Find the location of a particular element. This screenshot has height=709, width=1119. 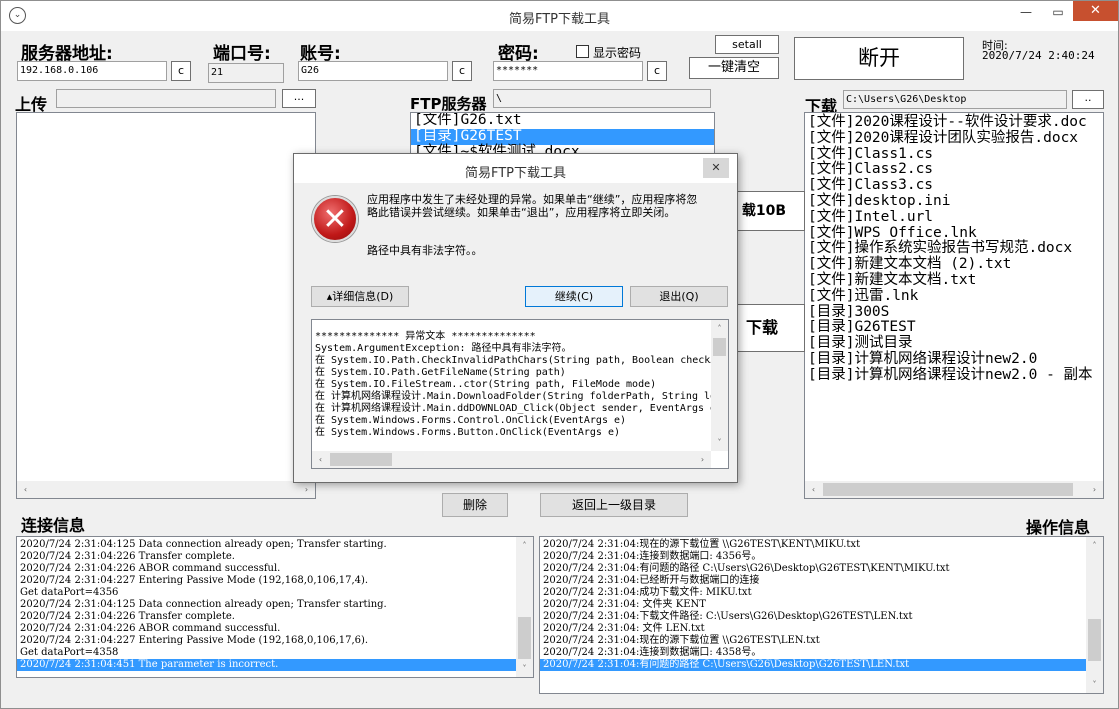

ftp-list-item: [目录]G26TEST is located at coordinates (562, 136).